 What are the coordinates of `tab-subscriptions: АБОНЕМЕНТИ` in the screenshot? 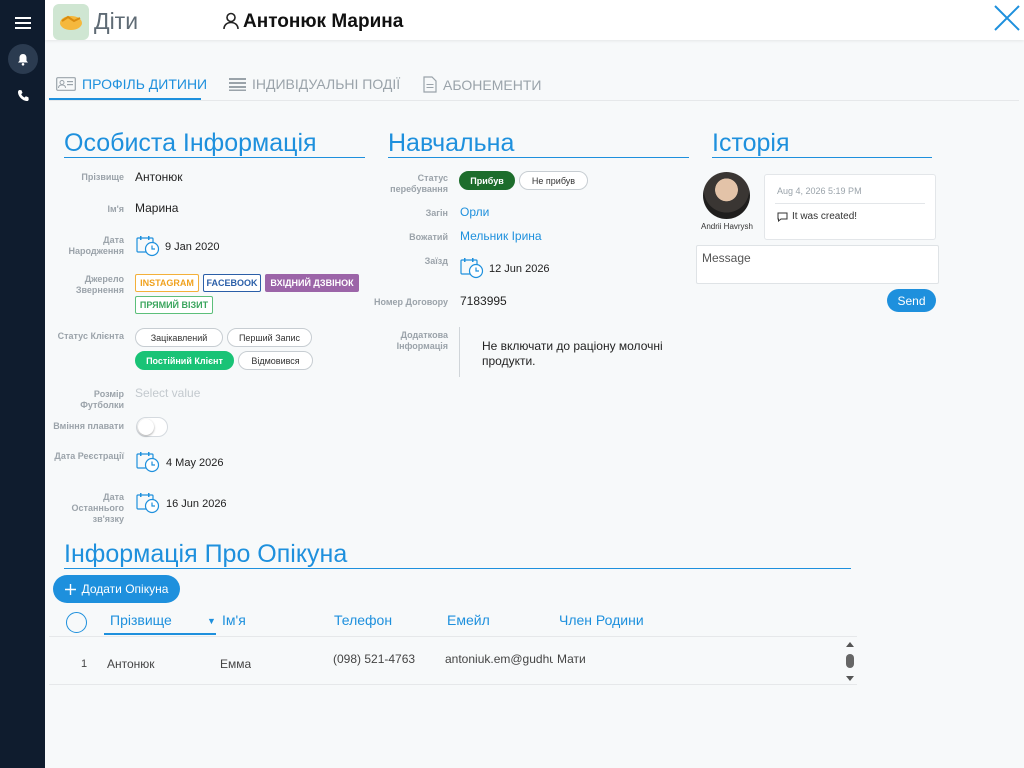 It's located at (482, 84).